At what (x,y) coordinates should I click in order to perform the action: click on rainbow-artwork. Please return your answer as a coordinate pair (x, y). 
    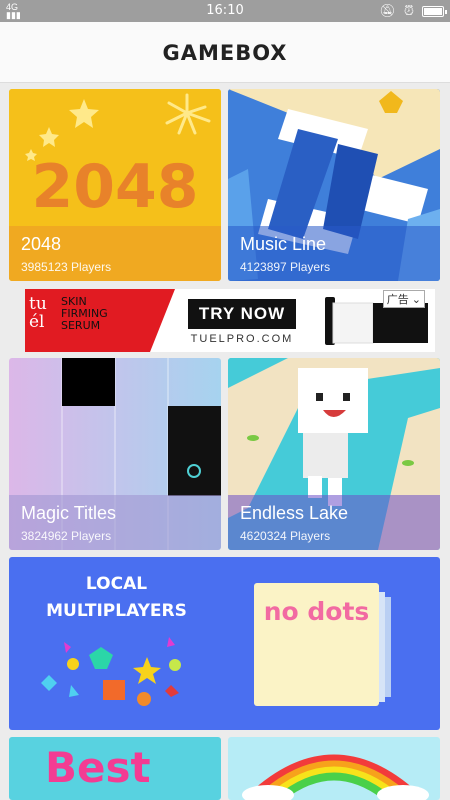
    Looking at the image, I should click on (335, 777).